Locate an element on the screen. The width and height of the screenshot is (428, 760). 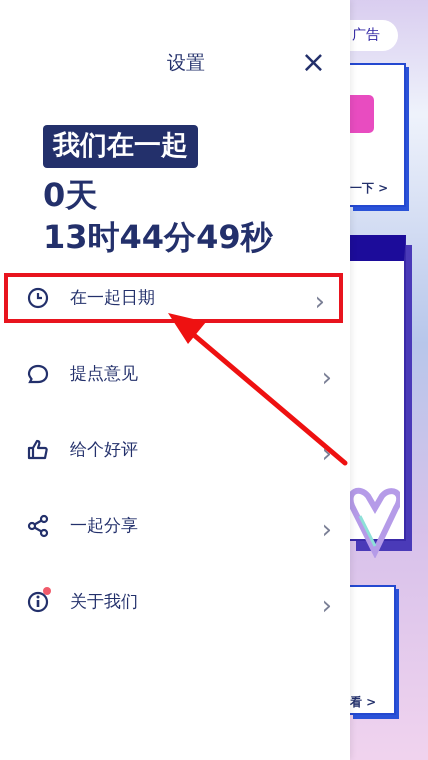
menu-label: 在一起日期 is located at coordinates (112, 298).